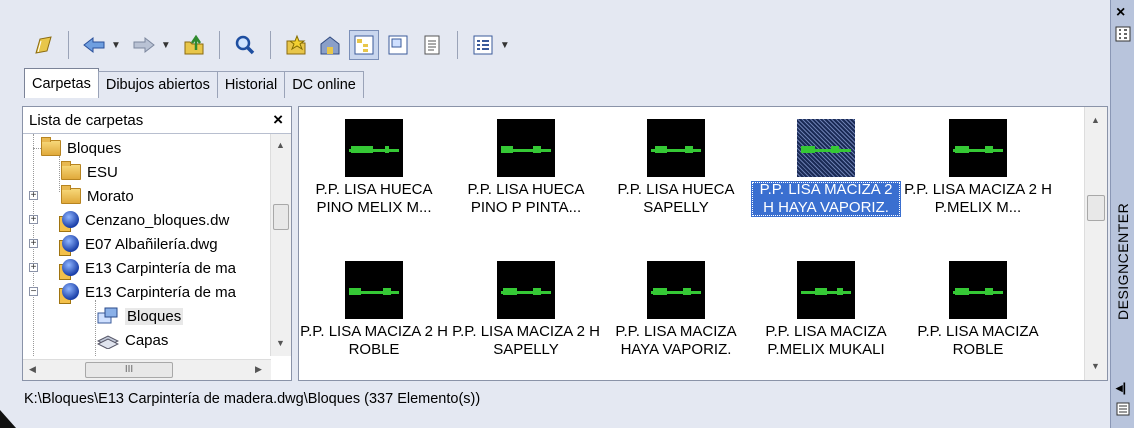 This screenshot has height=428, width=1134. I want to click on tab-dc-online: DC online, so click(324, 84).